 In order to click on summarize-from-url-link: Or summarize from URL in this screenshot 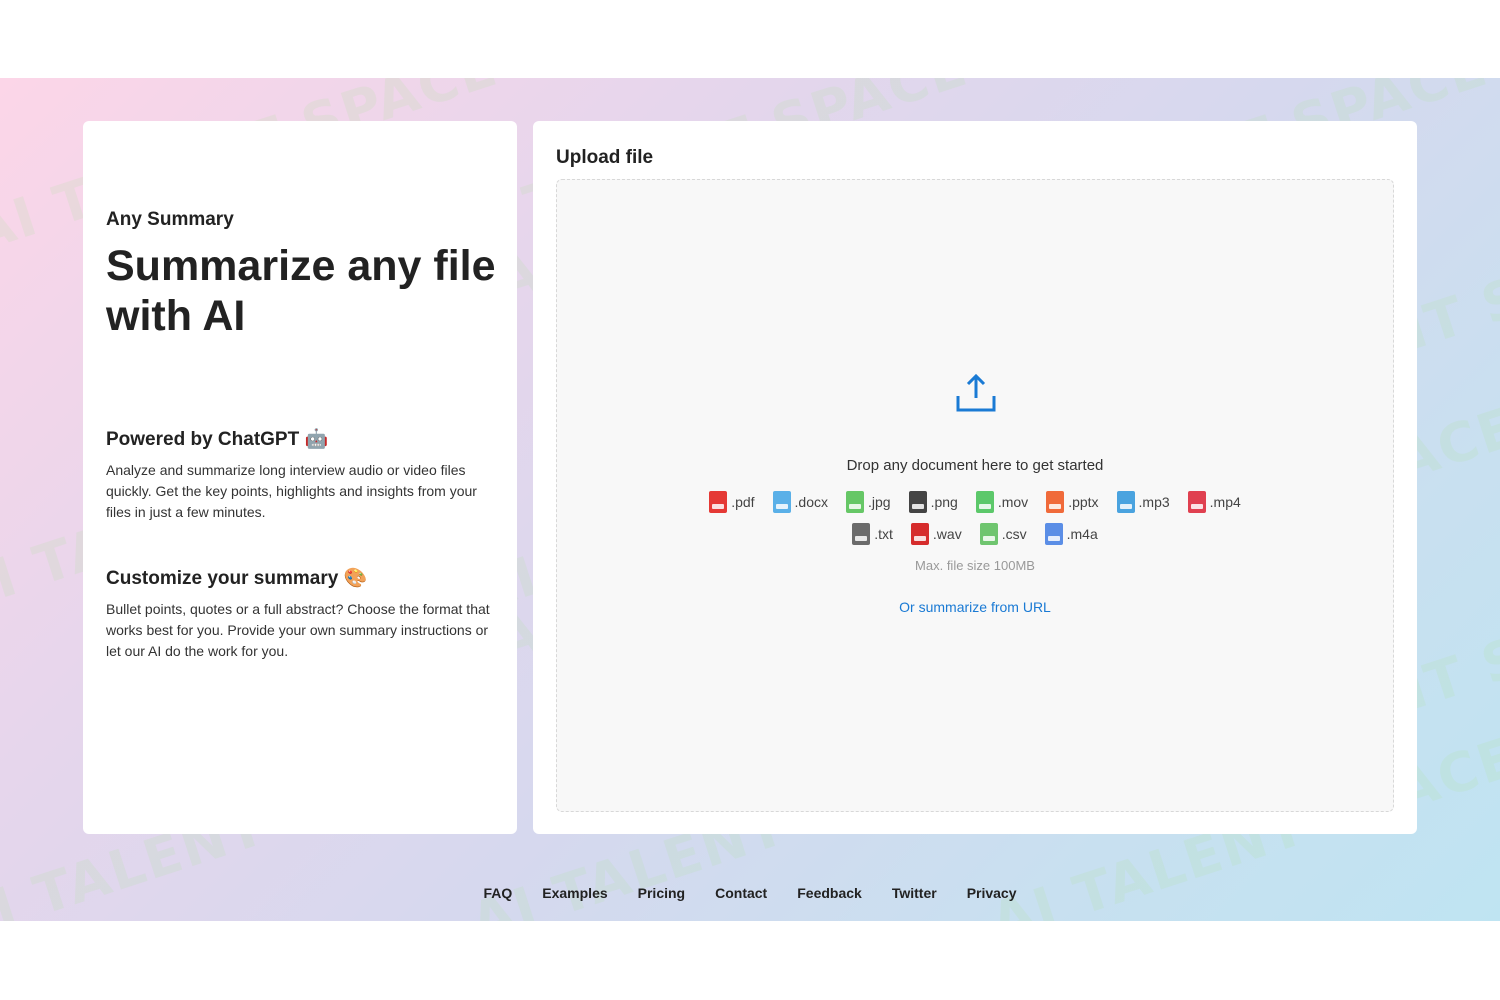, I will do `click(975, 607)`.